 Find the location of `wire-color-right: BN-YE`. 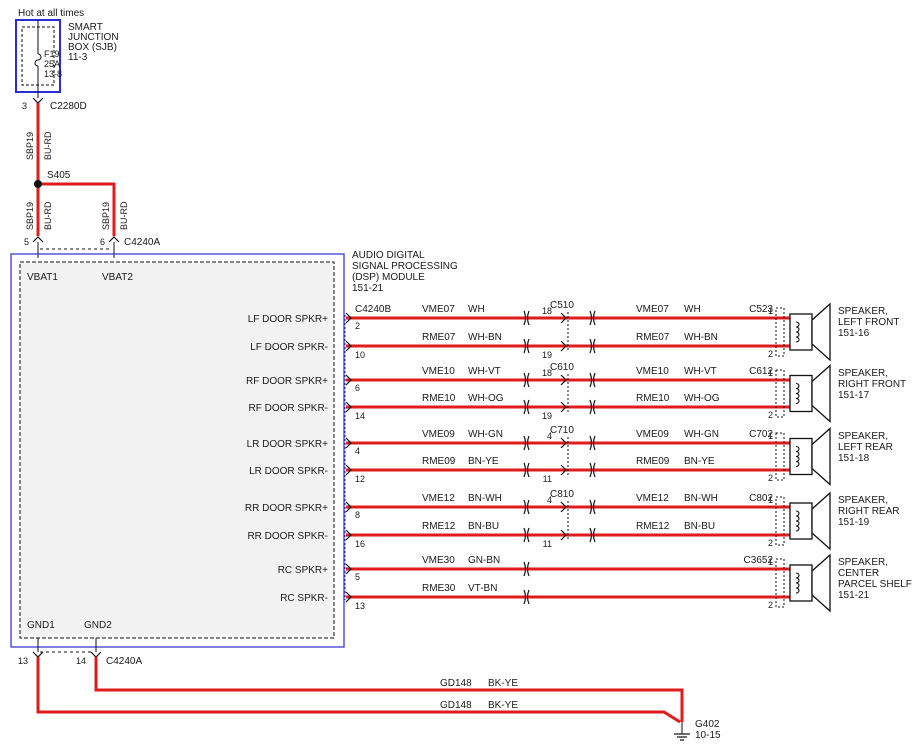

wire-color-right: BN-YE is located at coordinates (699, 461).